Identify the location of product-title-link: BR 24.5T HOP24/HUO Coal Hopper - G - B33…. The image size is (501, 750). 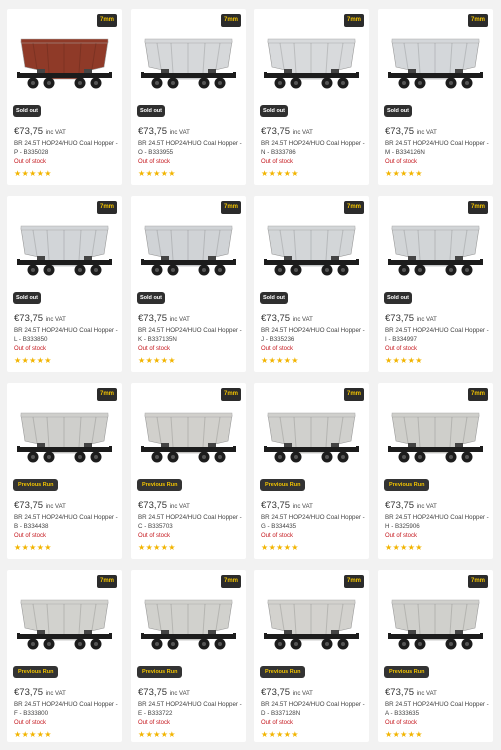
(313, 522).